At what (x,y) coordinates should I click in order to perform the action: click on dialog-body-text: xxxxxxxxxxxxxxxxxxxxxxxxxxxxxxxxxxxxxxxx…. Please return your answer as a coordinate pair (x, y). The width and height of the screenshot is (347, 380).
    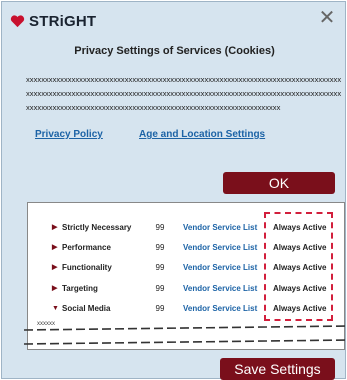
    Looking at the image, I should click on (184, 93).